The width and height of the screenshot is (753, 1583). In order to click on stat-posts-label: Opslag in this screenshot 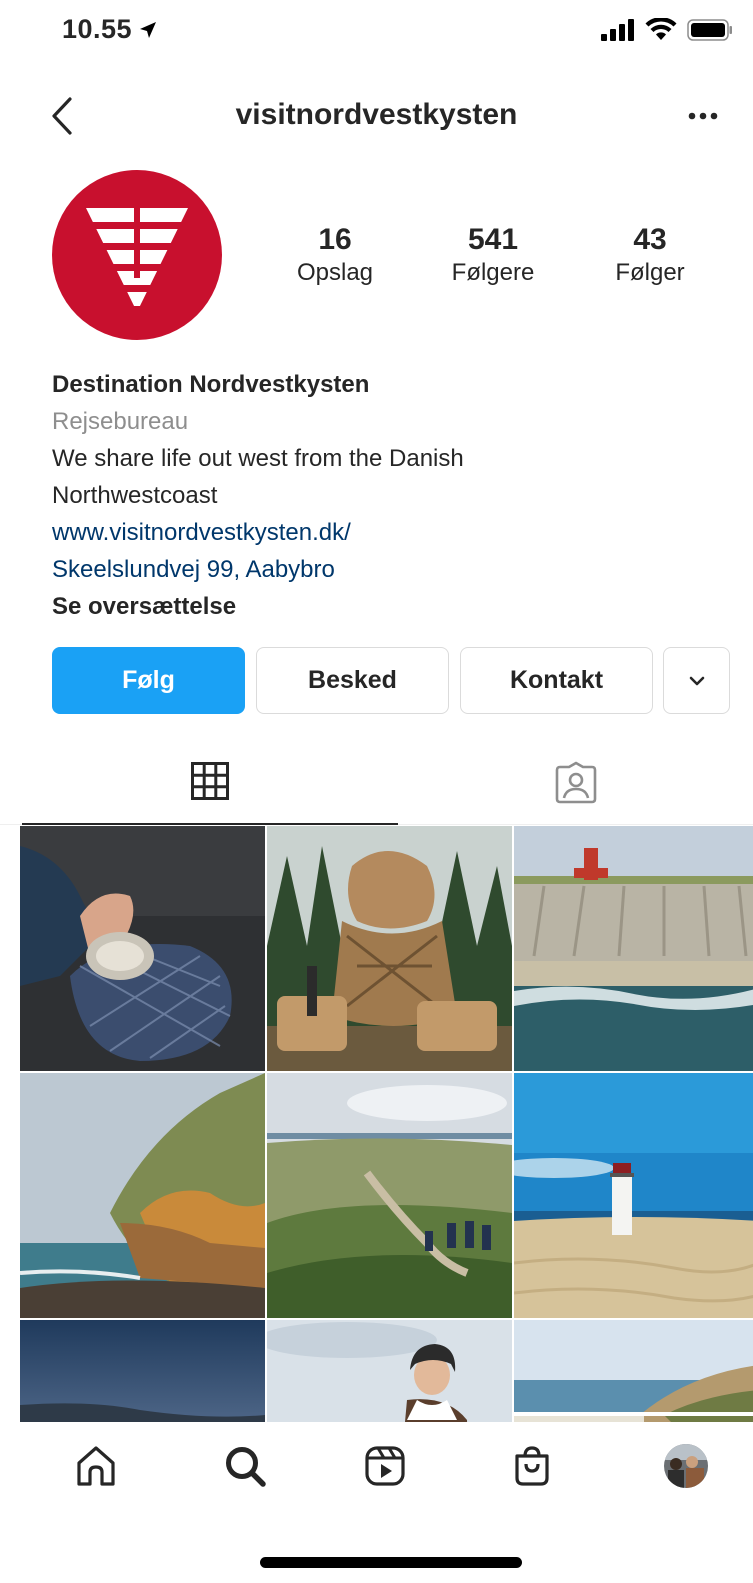, I will do `click(335, 272)`.